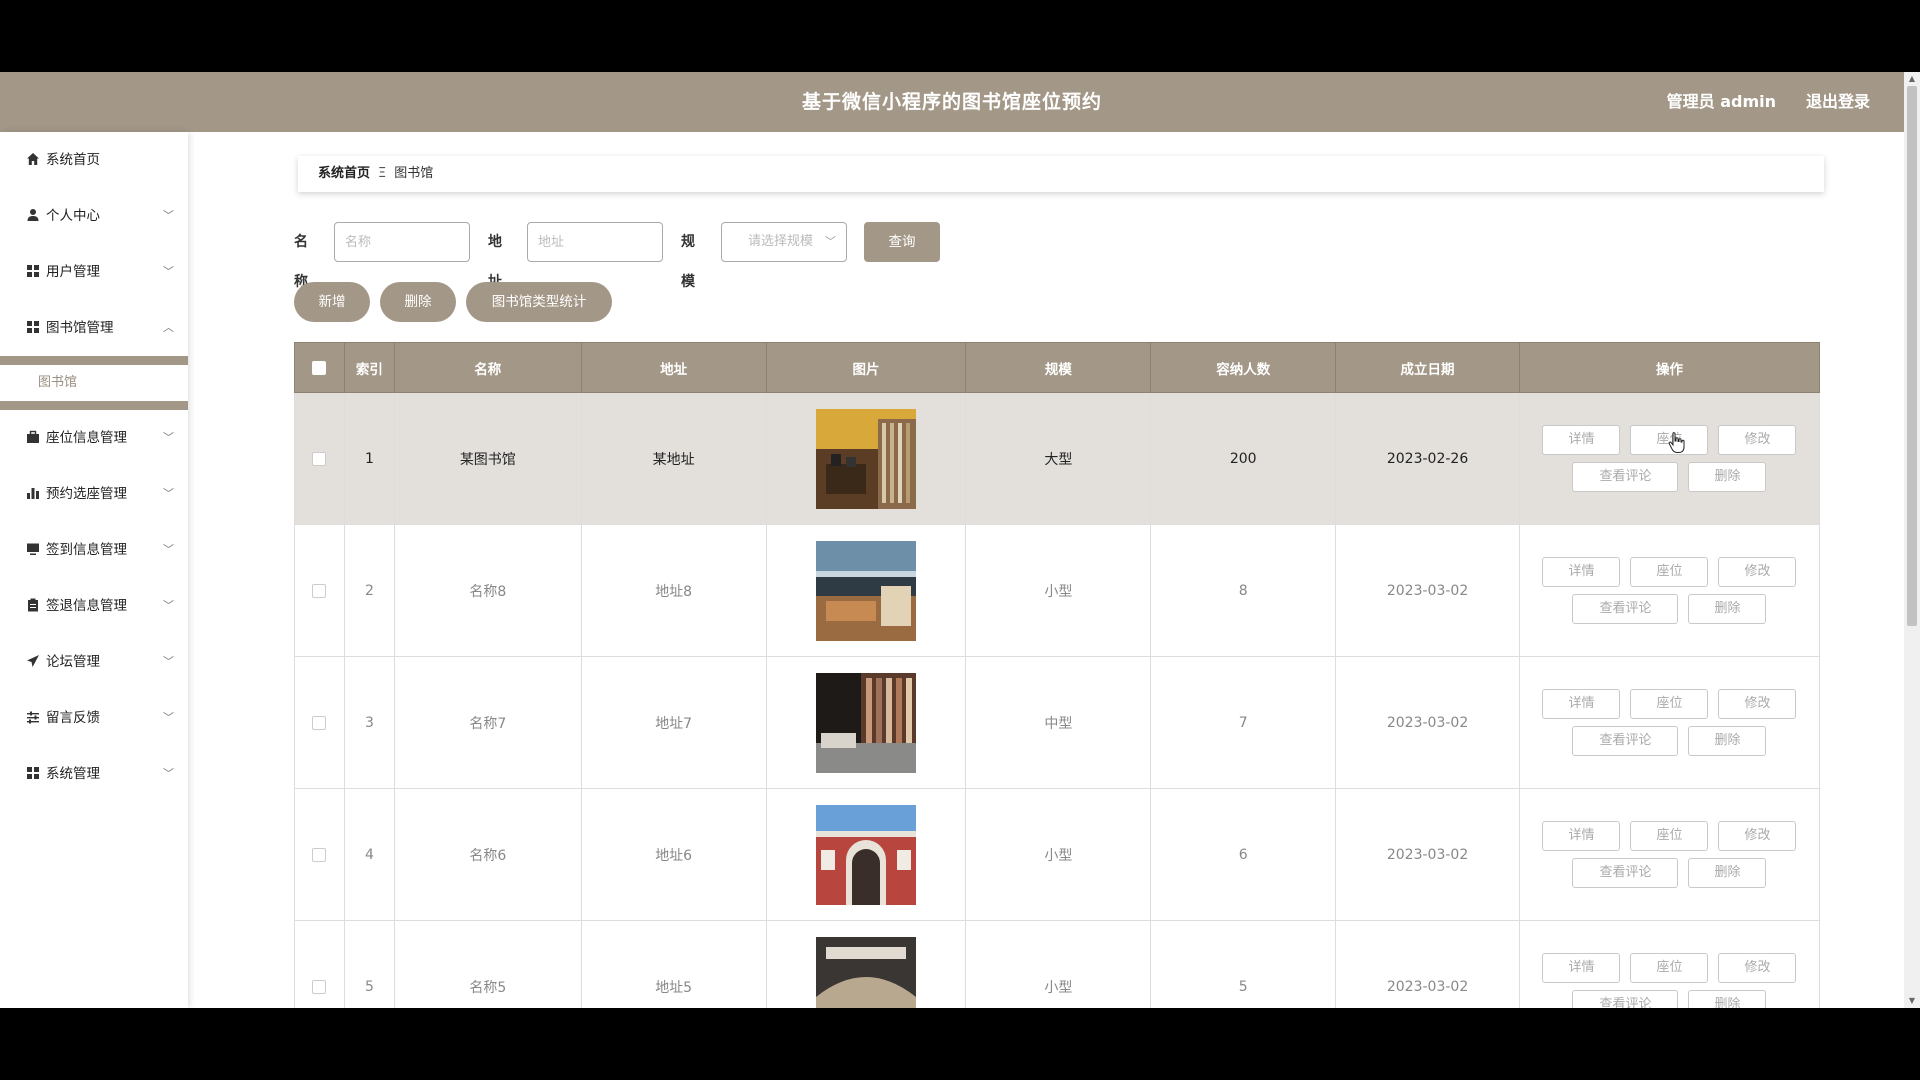 The height and width of the screenshot is (1080, 1920). I want to click on vertical-scrollbar: ▲ ▼, so click(1912, 540).